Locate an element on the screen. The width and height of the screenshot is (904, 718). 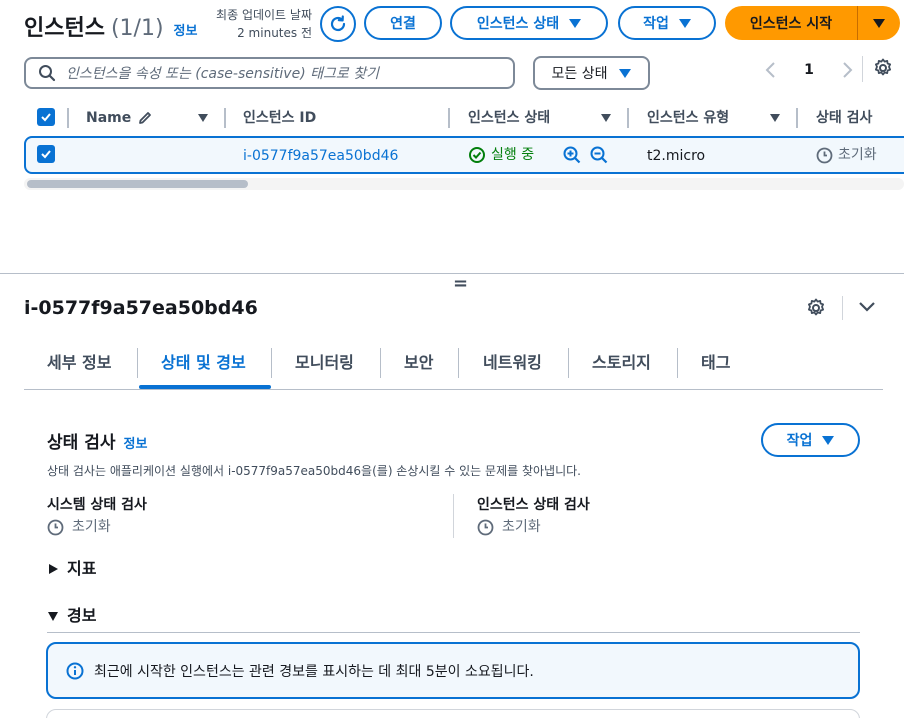
section-actions-dropdown: 작업 is located at coordinates (810, 440).